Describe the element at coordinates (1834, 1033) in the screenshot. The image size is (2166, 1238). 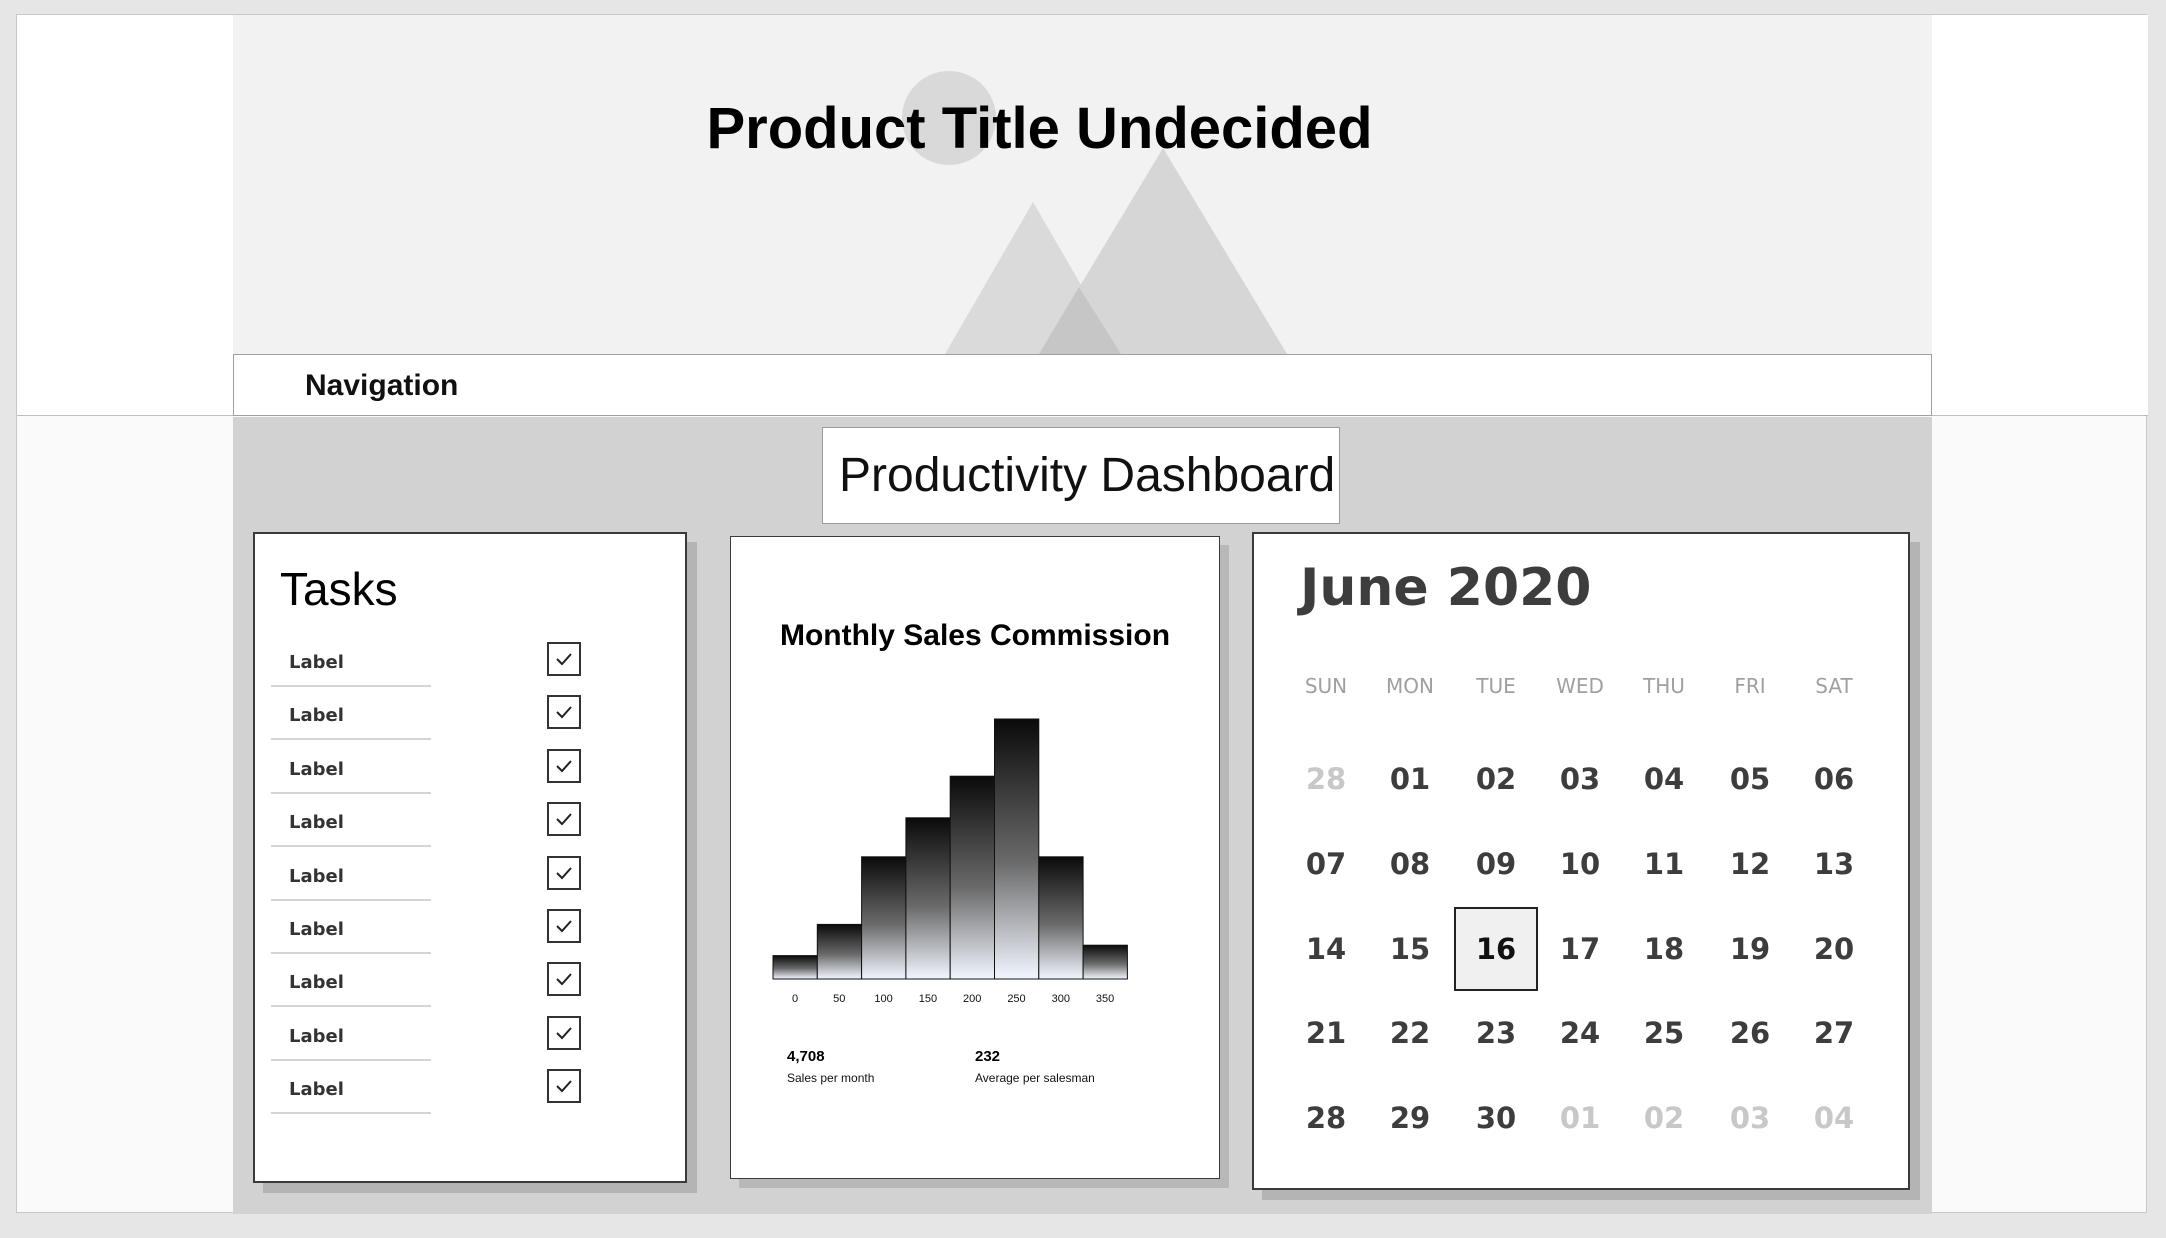
I see `calendar-day: 27` at that location.